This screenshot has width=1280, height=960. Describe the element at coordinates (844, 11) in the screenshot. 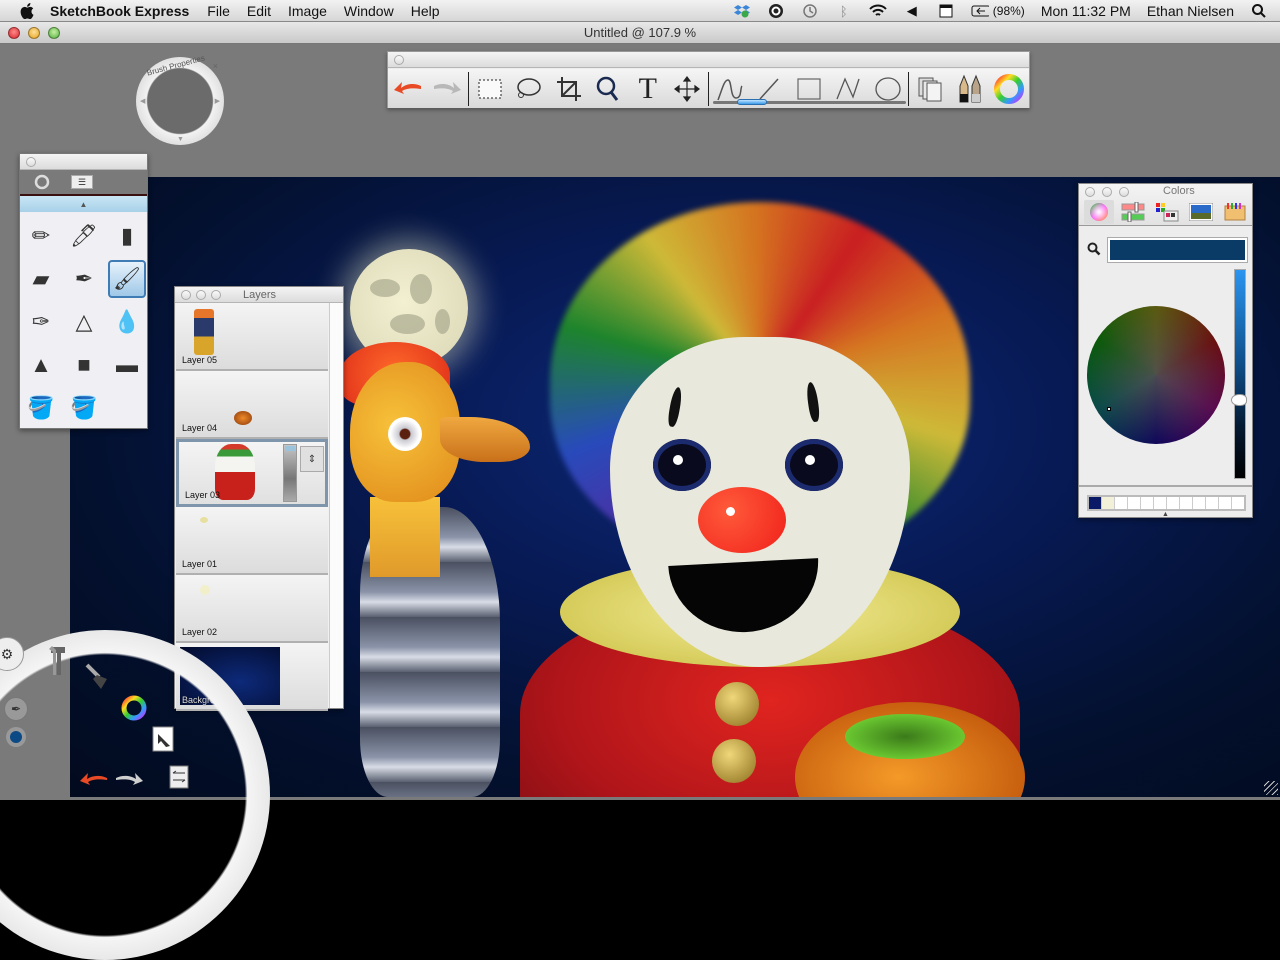

I see `bluetooth-icon: ᛒ` at that location.